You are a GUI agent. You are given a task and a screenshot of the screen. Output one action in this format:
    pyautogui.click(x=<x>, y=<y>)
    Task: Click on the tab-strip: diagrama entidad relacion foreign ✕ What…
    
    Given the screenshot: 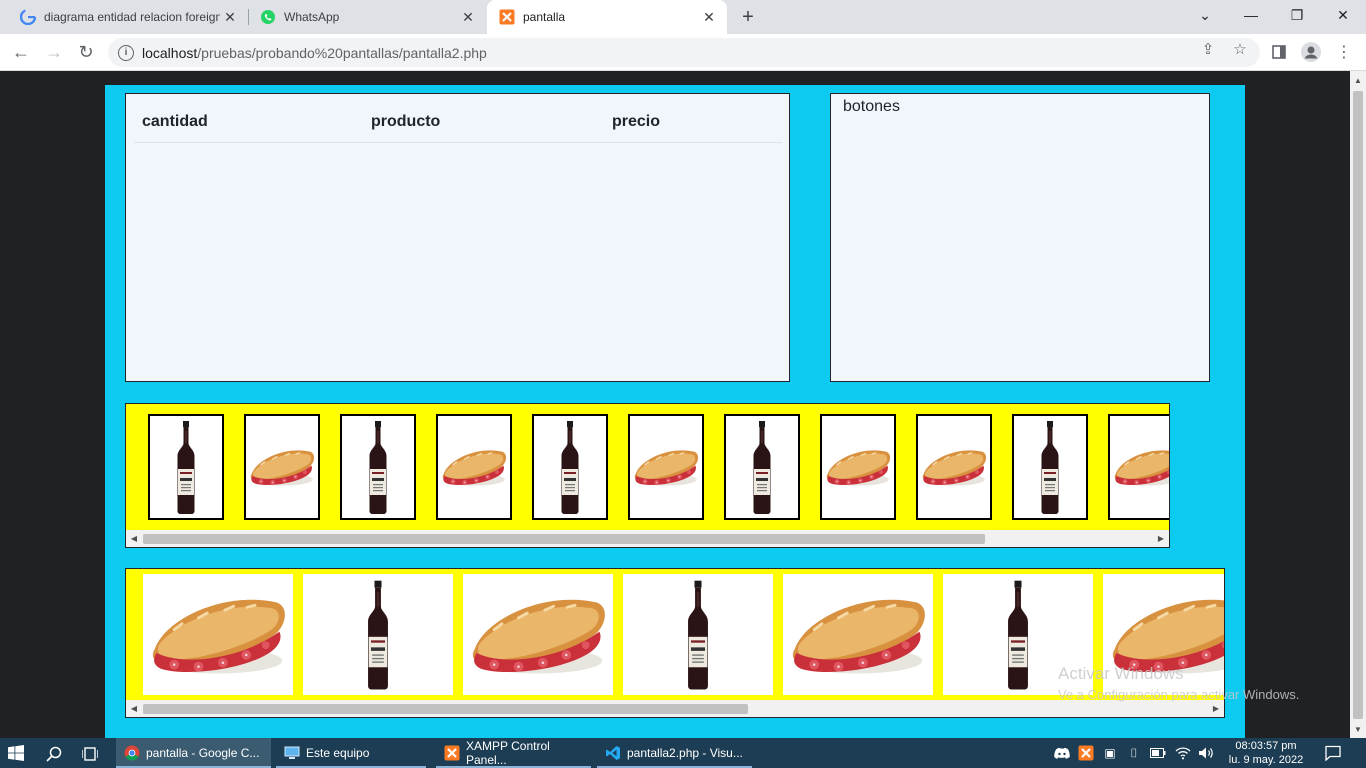 What is the action you would take?
    pyautogui.click(x=683, y=17)
    